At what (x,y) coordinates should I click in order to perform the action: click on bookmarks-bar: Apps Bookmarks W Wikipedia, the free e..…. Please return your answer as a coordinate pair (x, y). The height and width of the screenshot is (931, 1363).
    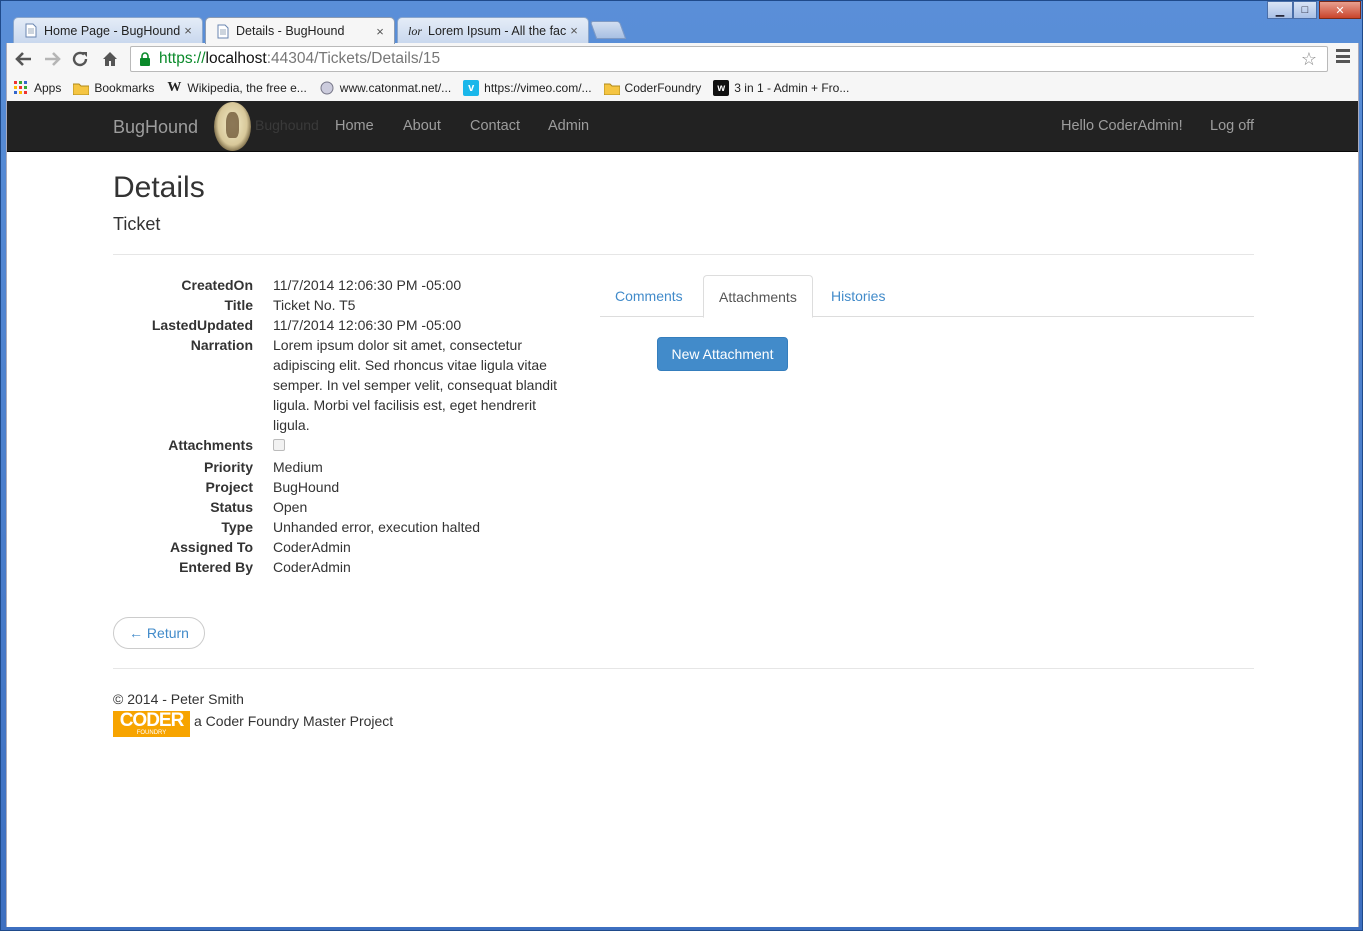
    Looking at the image, I should click on (682, 88).